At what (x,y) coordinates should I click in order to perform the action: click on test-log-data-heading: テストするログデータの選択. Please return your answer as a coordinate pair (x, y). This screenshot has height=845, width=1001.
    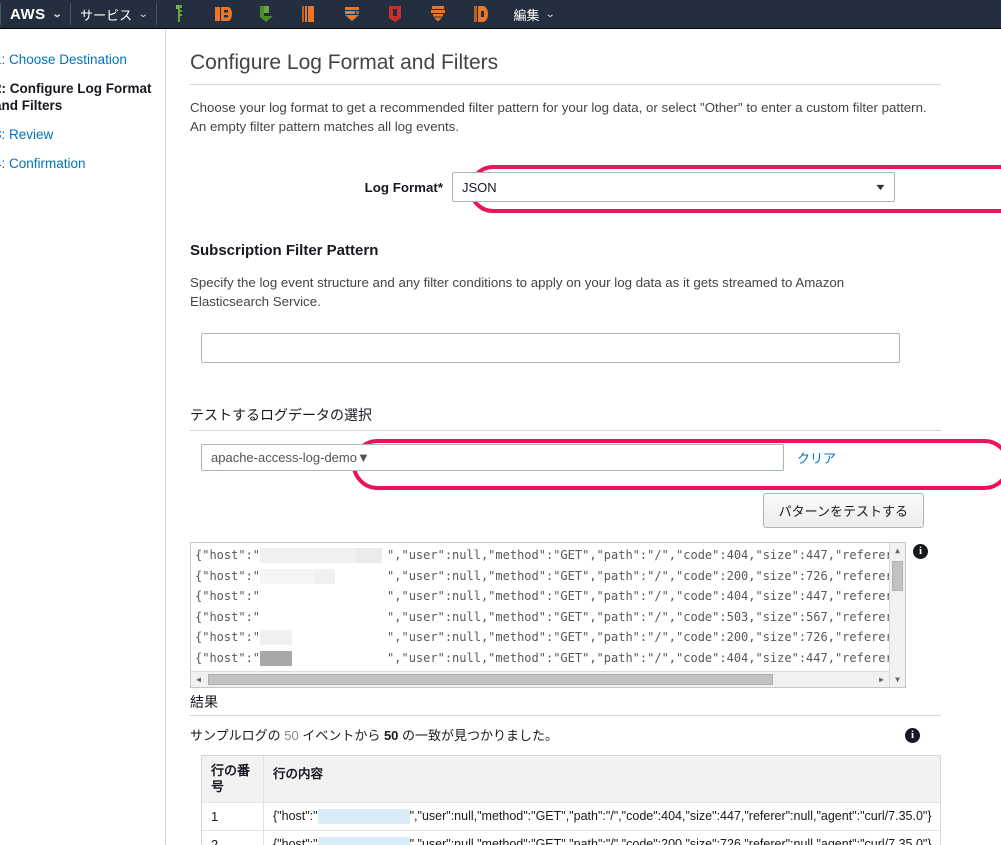
    Looking at the image, I should click on (281, 415).